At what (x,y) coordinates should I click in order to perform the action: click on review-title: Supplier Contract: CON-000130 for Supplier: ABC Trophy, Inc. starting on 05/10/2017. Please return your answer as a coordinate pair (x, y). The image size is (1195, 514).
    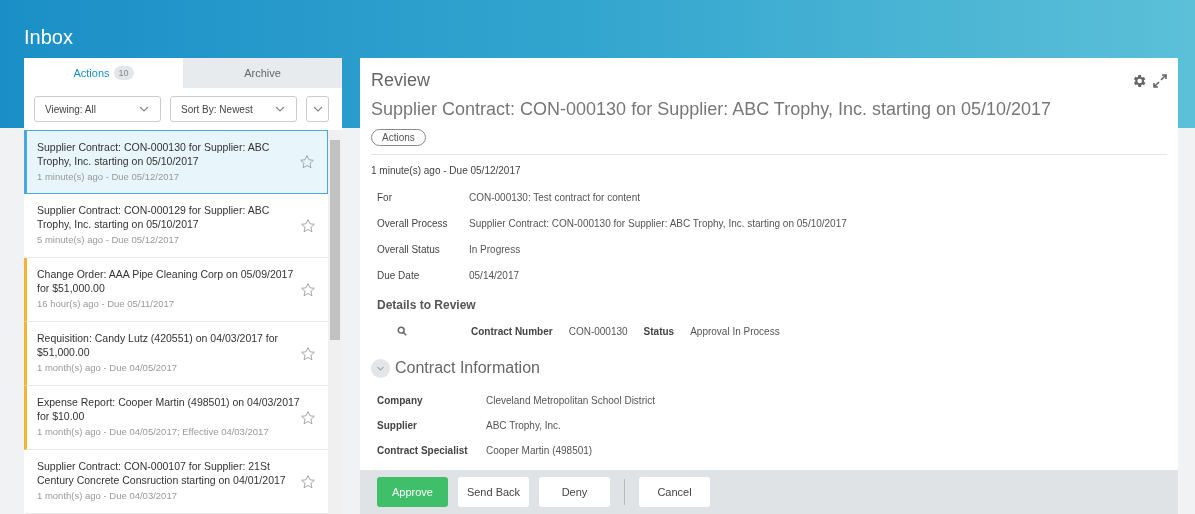
    Looking at the image, I should click on (712, 109).